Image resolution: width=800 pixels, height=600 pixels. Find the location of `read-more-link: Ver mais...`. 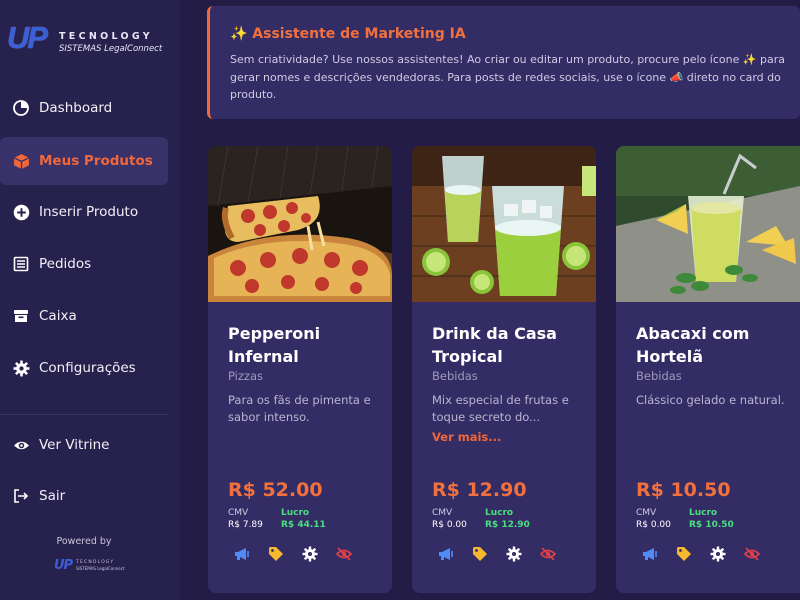

read-more-link: Ver mais... is located at coordinates (510, 437).